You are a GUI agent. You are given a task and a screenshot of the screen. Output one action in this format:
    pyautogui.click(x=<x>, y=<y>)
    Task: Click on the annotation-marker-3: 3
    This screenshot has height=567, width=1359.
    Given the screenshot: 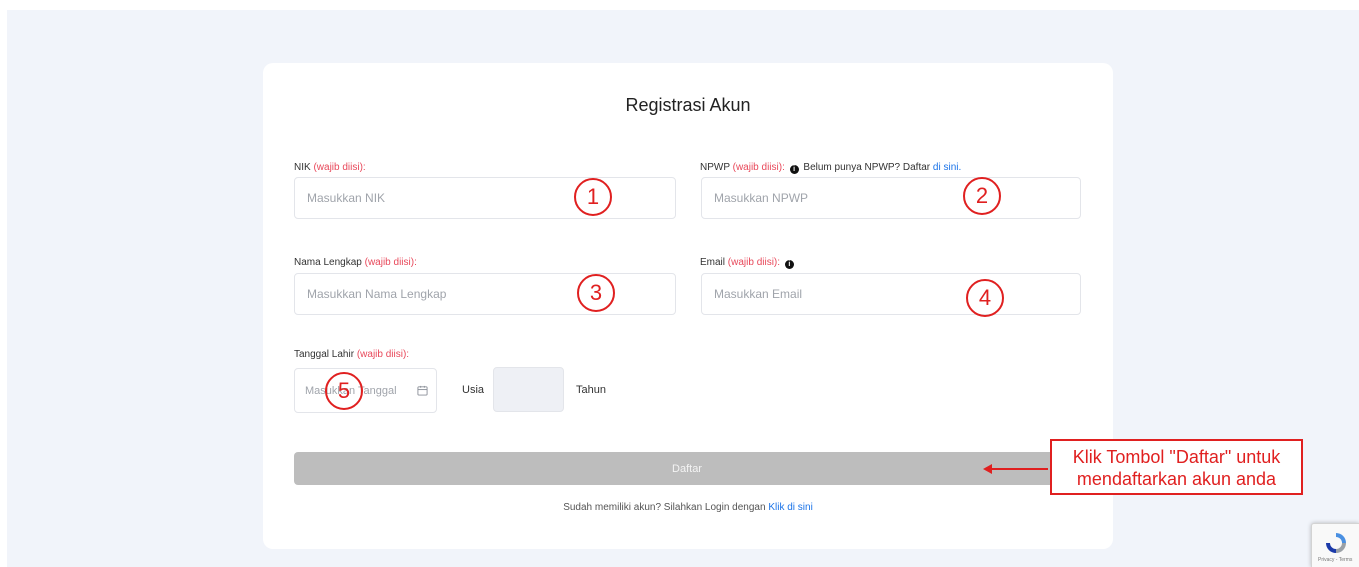 What is the action you would take?
    pyautogui.click(x=596, y=293)
    